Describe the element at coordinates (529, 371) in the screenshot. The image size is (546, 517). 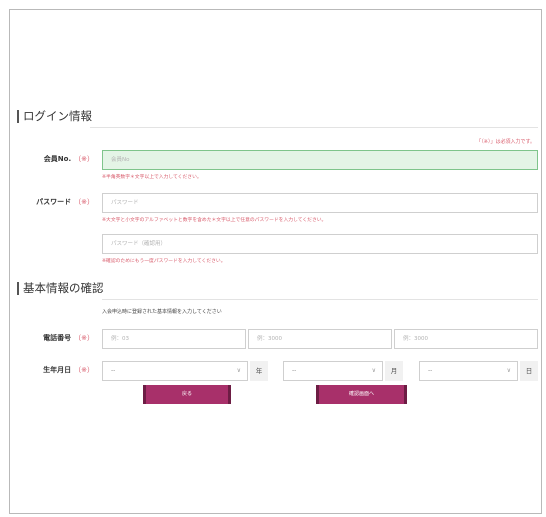
I see `birth-day-unit: 日` at that location.